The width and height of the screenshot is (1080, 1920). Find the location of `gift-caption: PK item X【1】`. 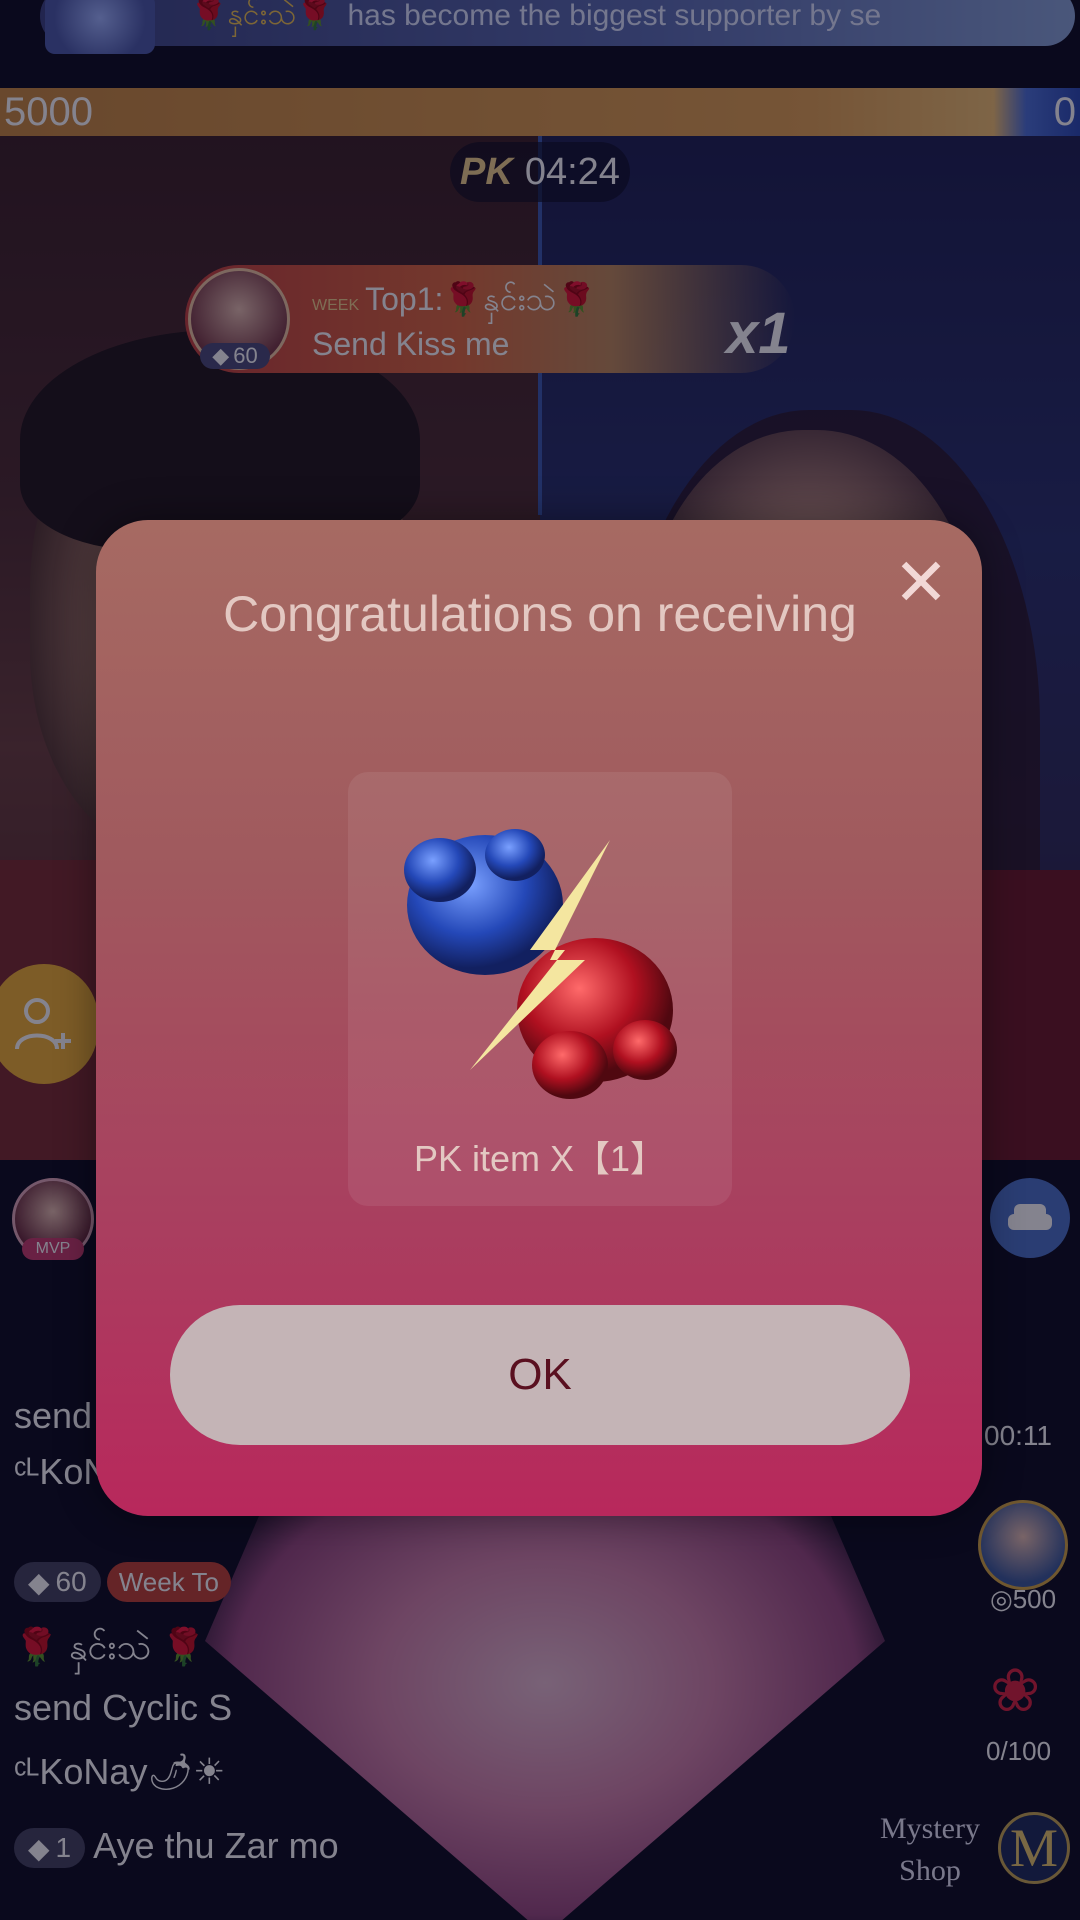

gift-caption: PK item X【1】 is located at coordinates (540, 1158).